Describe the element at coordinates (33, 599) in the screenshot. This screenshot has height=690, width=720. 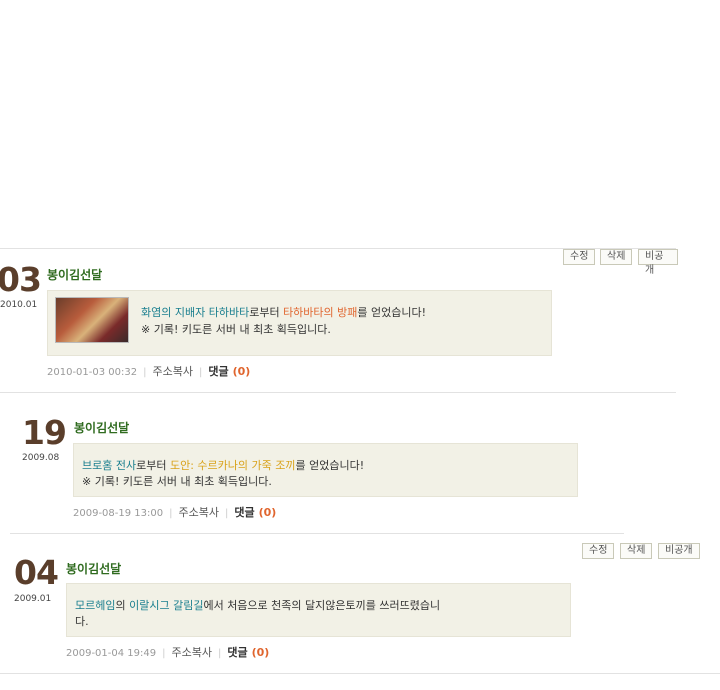
I see `post-year-month: 2009.01` at that location.